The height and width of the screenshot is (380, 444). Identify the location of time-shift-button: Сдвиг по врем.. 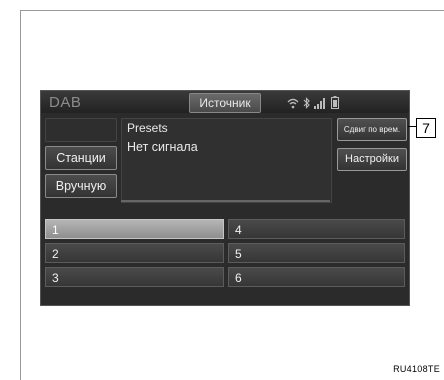
(372, 129).